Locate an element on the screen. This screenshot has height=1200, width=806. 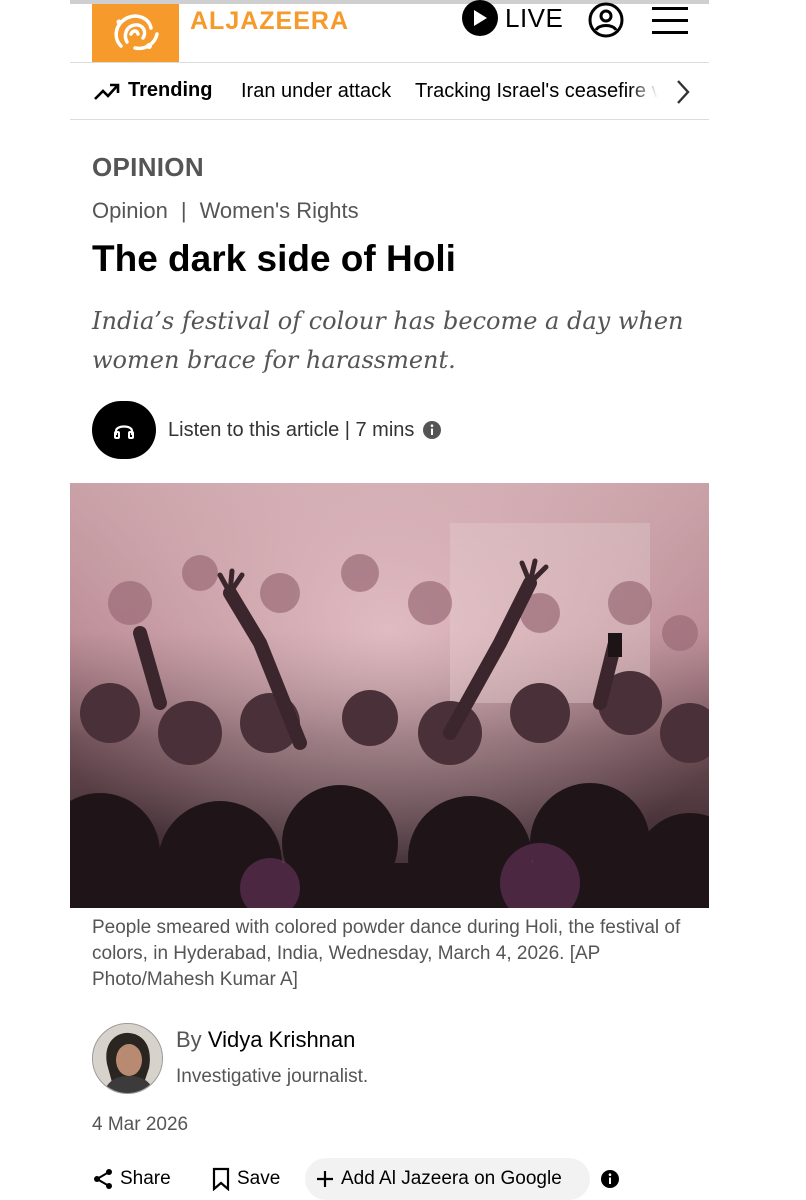
trending-label: Trending is located at coordinates (170, 90).